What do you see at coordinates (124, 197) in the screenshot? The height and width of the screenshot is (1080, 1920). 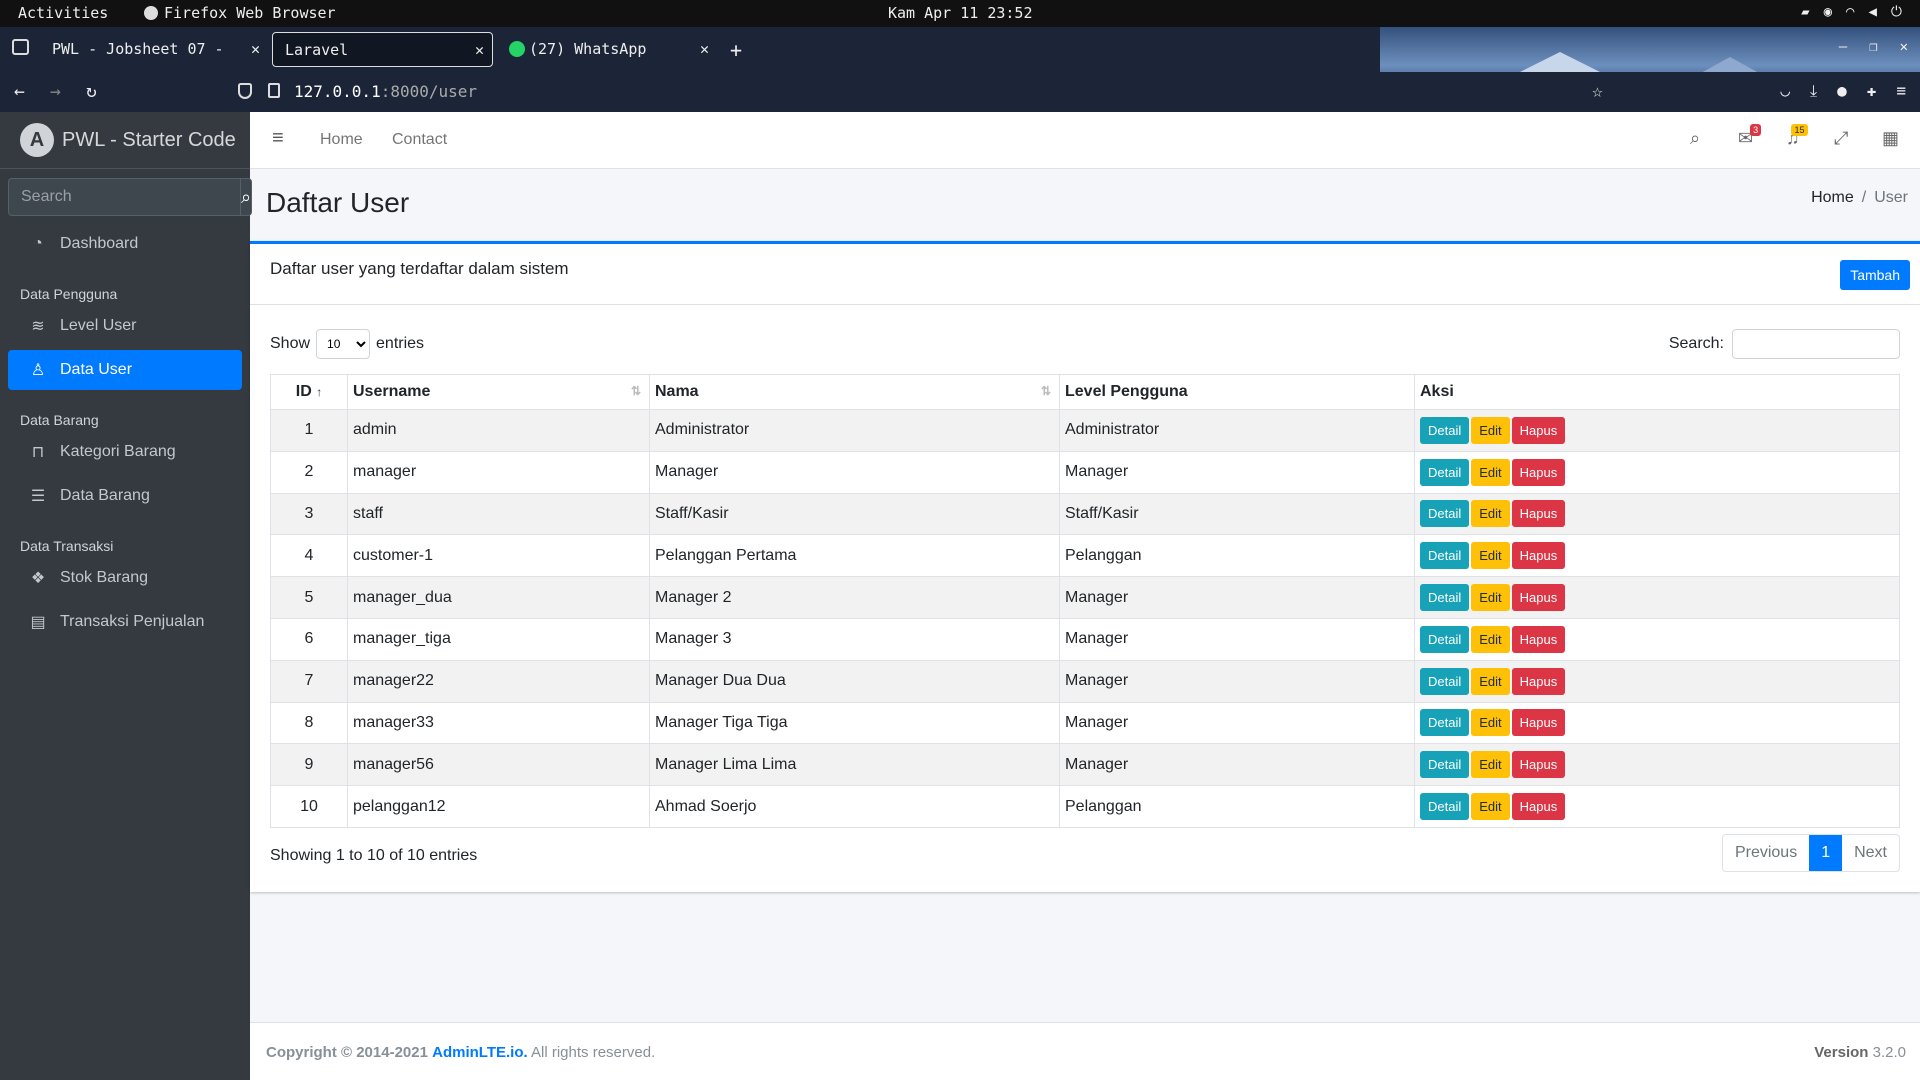 I see `sidebar-search-input` at bounding box center [124, 197].